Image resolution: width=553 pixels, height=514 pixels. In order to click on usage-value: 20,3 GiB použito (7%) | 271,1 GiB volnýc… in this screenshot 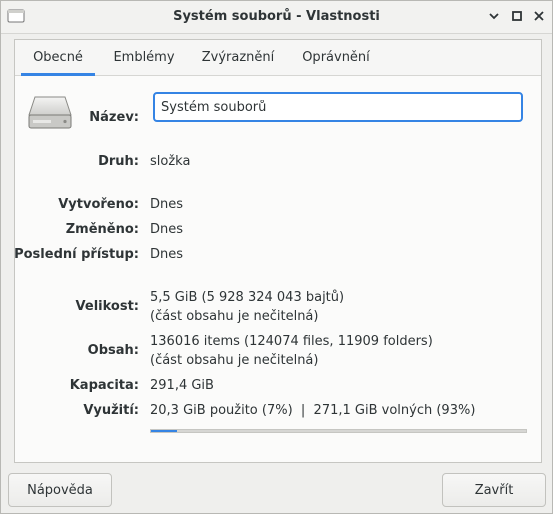, I will do `click(313, 410)`.